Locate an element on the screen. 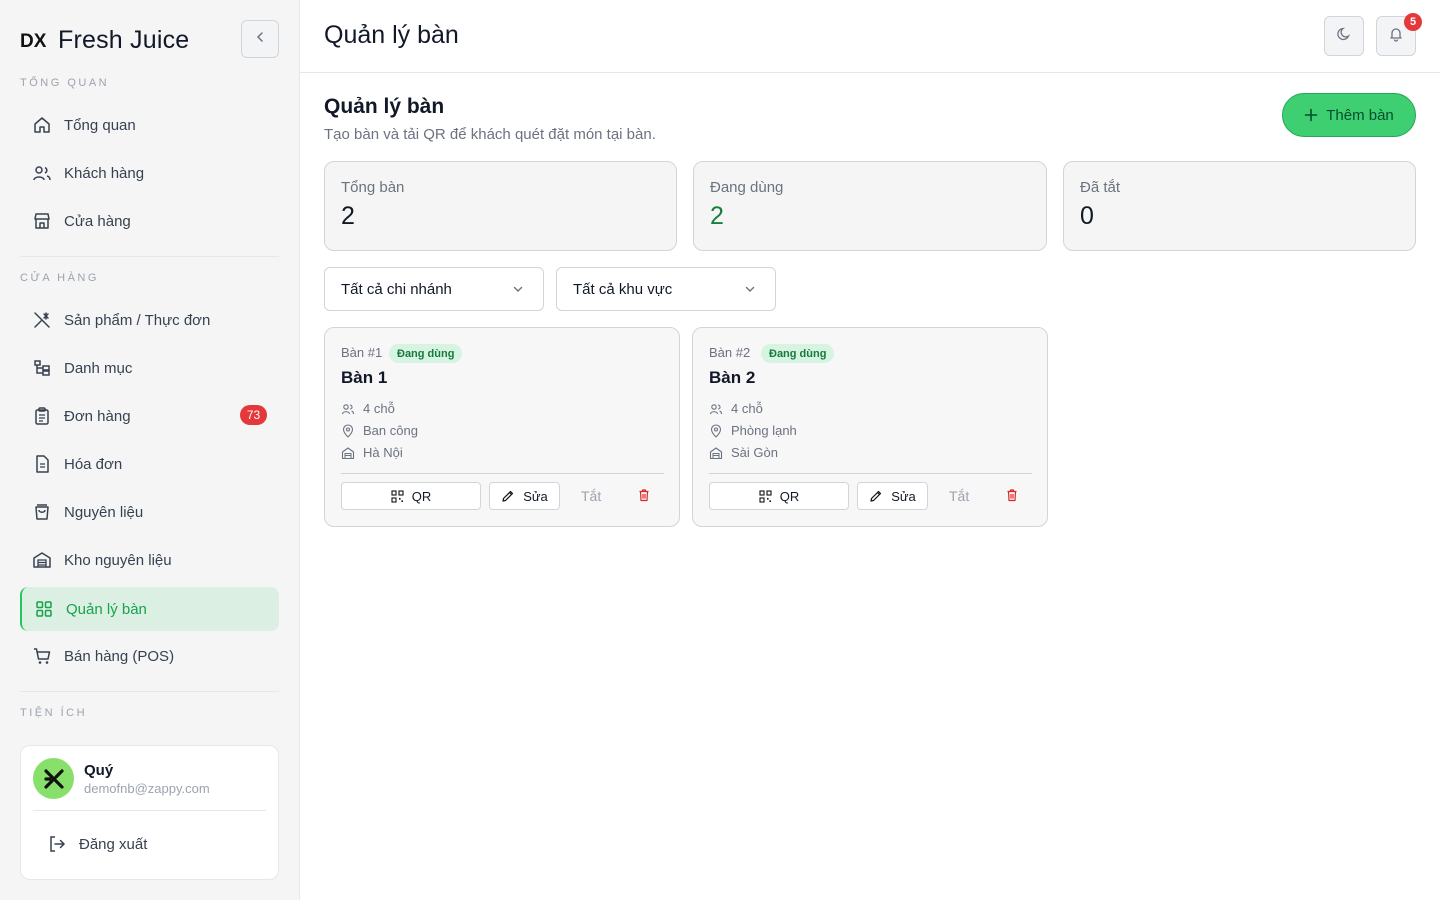 The image size is (1440, 900). store-icon is located at coordinates (42, 221).